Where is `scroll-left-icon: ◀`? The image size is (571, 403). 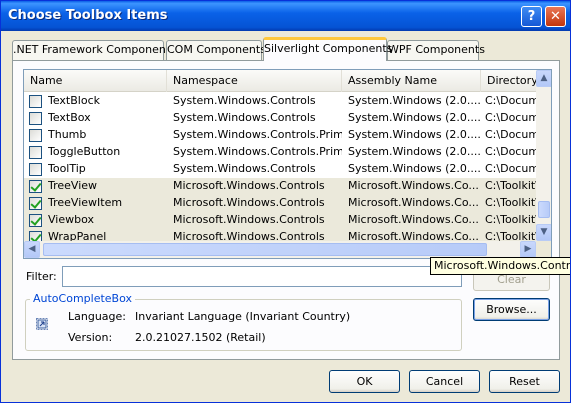
scroll-left-icon: ◀ is located at coordinates (32, 249).